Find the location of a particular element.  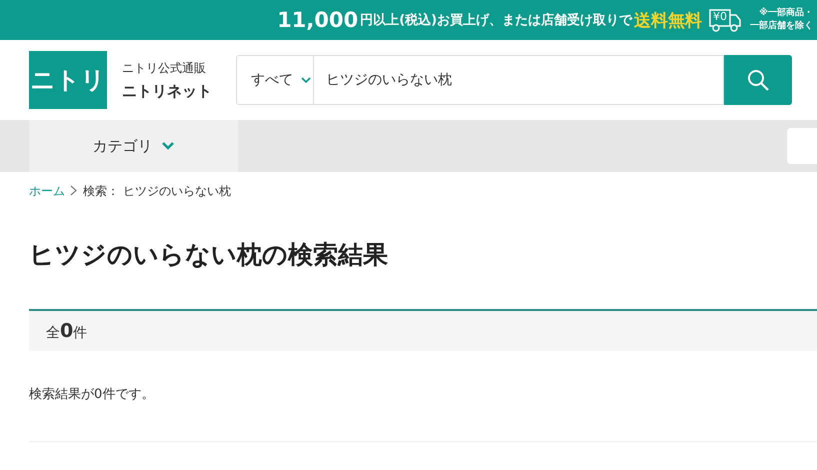

banner-note: ※一部商品・ is located at coordinates (786, 13).